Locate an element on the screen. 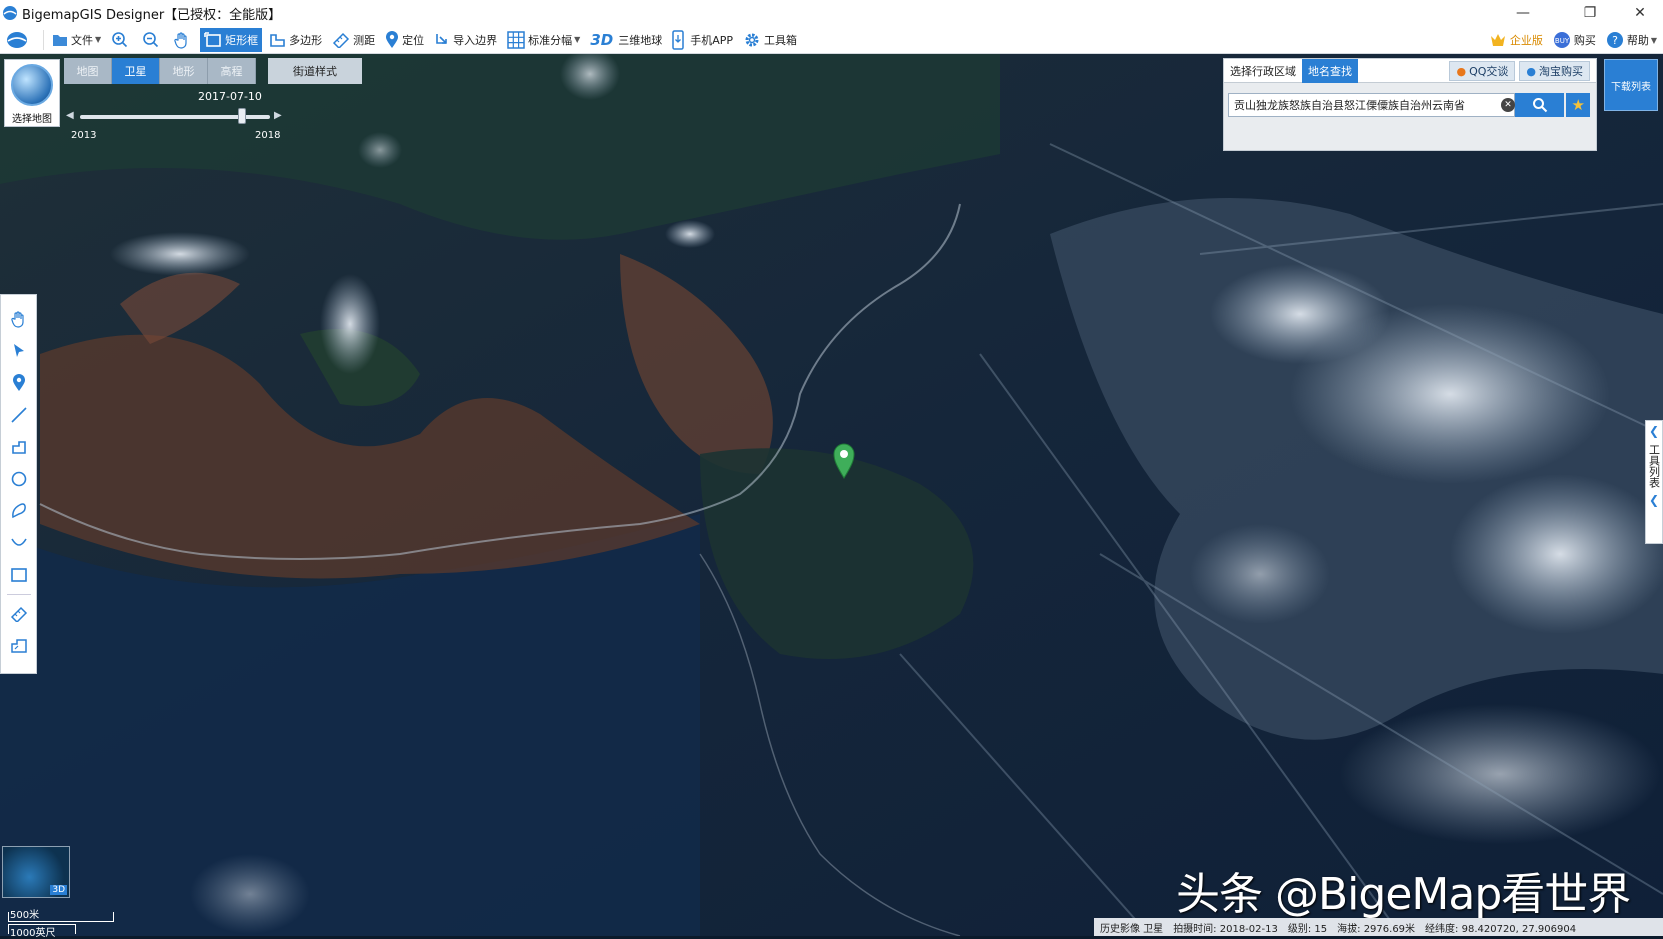 This screenshot has height=939, width=1663. zoom-out-button is located at coordinates (152, 40).